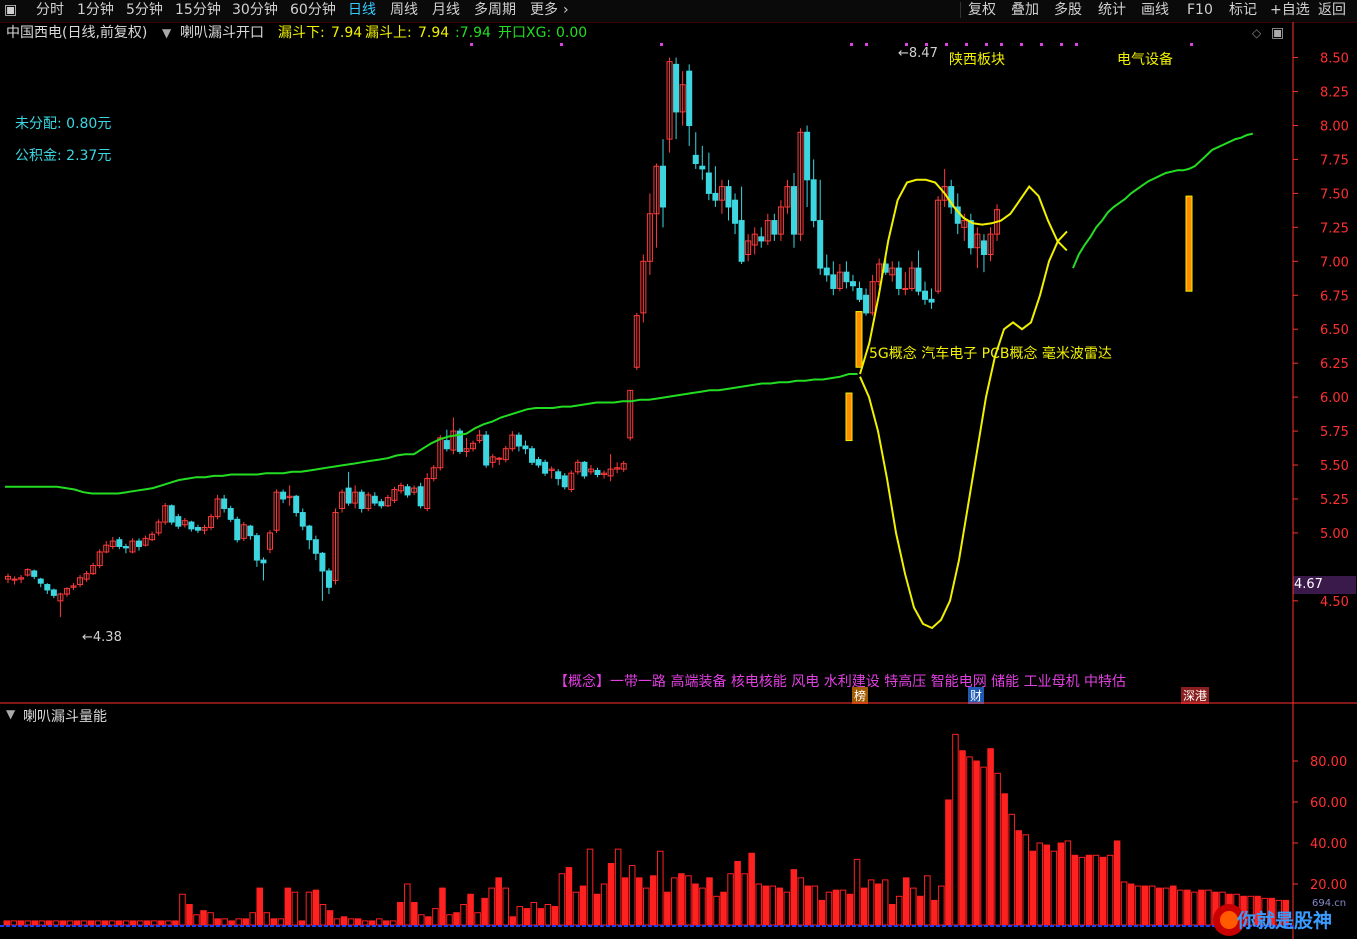 This screenshot has width=1357, height=939. Describe the element at coordinates (1334, 262) in the screenshot. I see `y-tick-label: 7.00` at that location.